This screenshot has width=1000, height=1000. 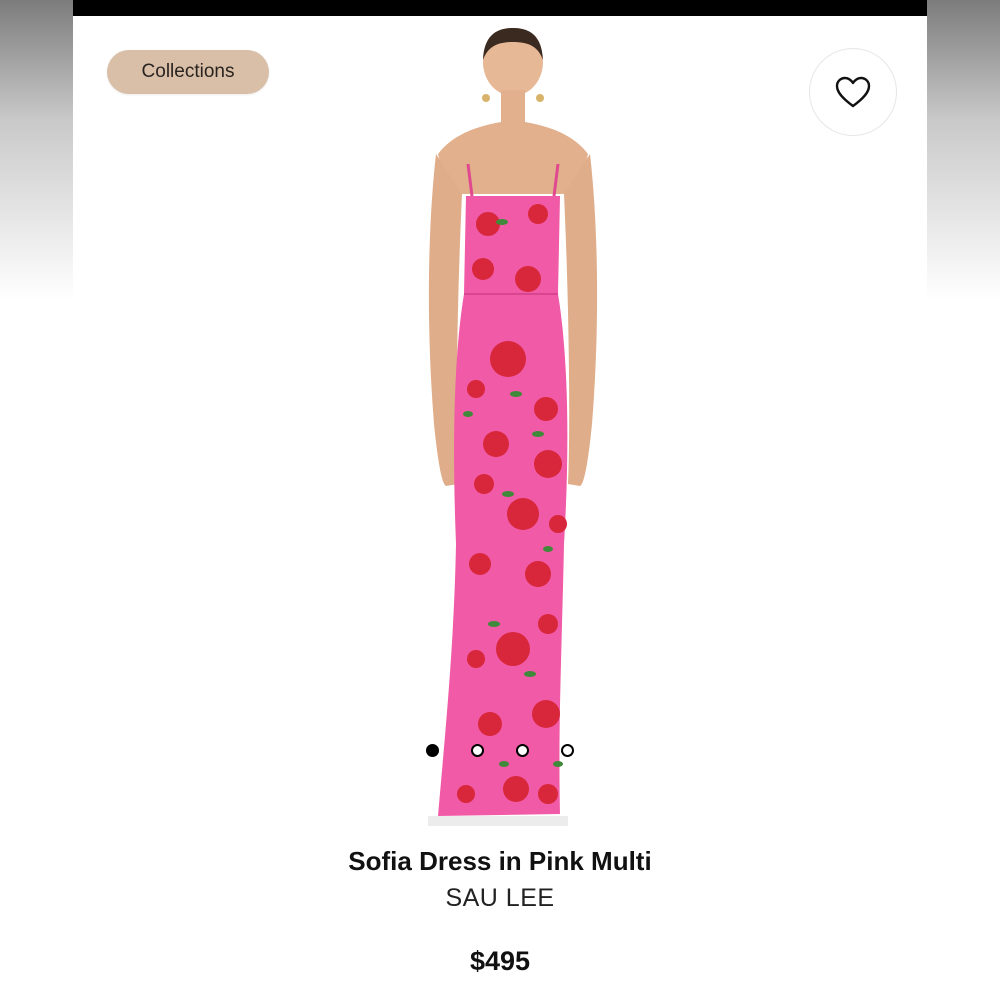 What do you see at coordinates (963, 500) in the screenshot?
I see `background-right` at bounding box center [963, 500].